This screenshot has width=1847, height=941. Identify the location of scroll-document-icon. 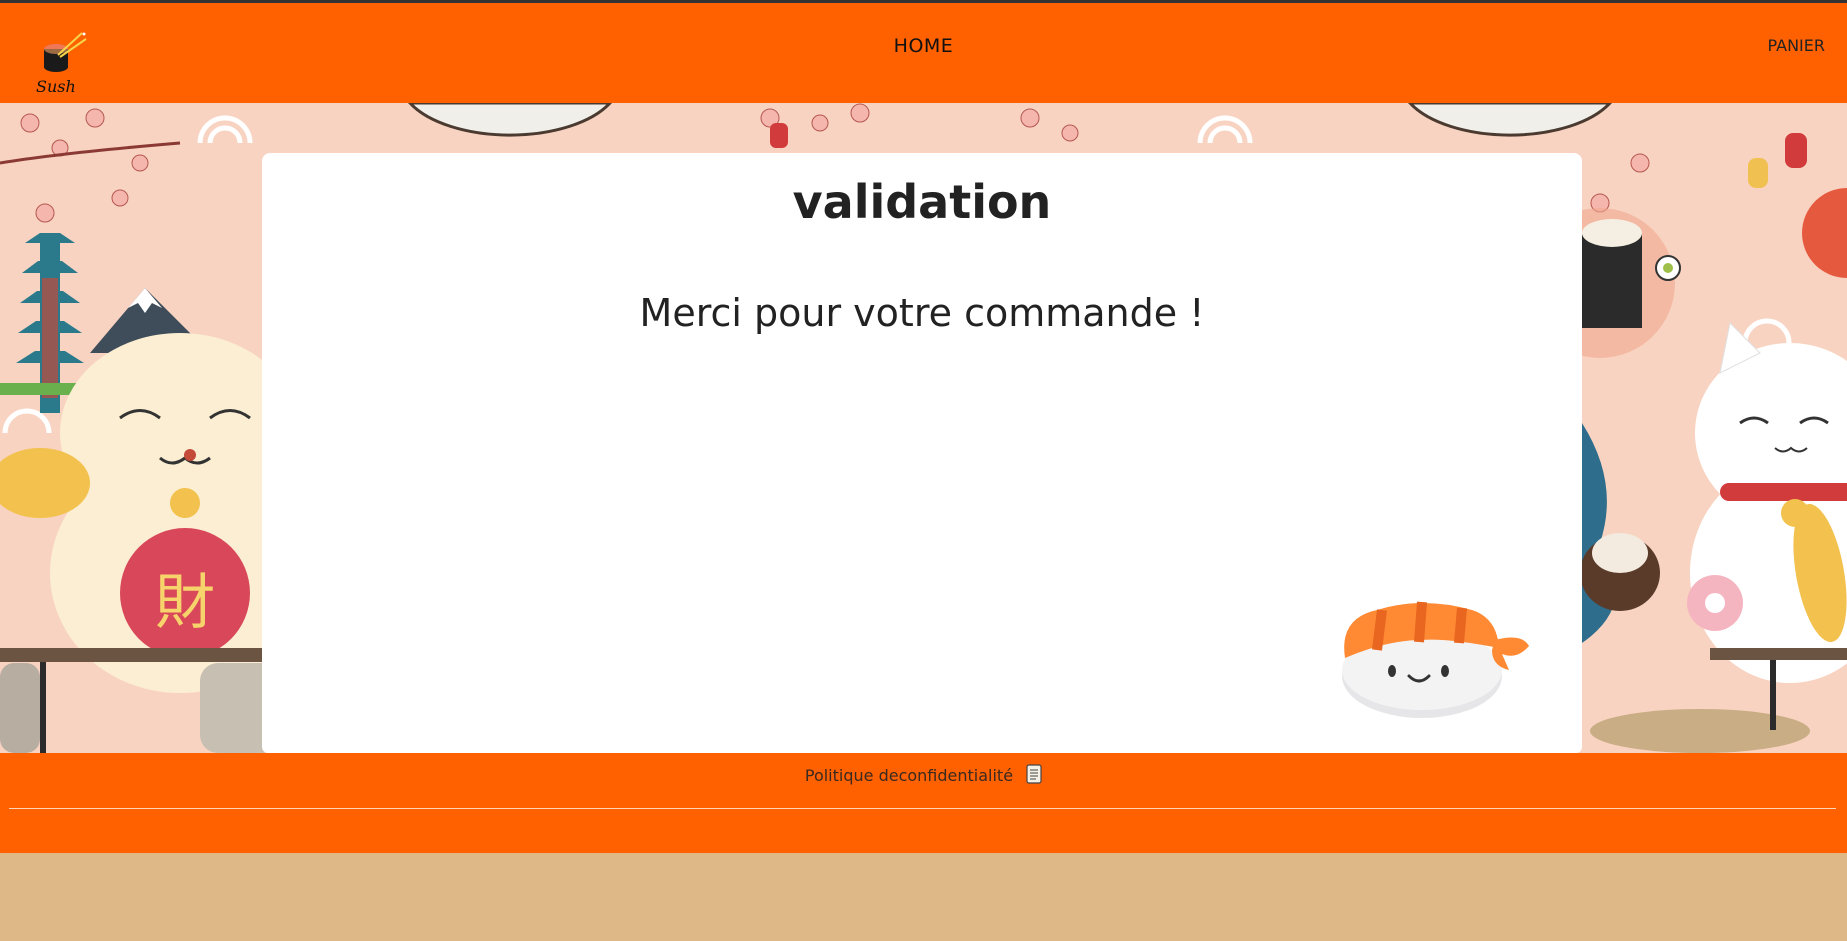
(1034, 776).